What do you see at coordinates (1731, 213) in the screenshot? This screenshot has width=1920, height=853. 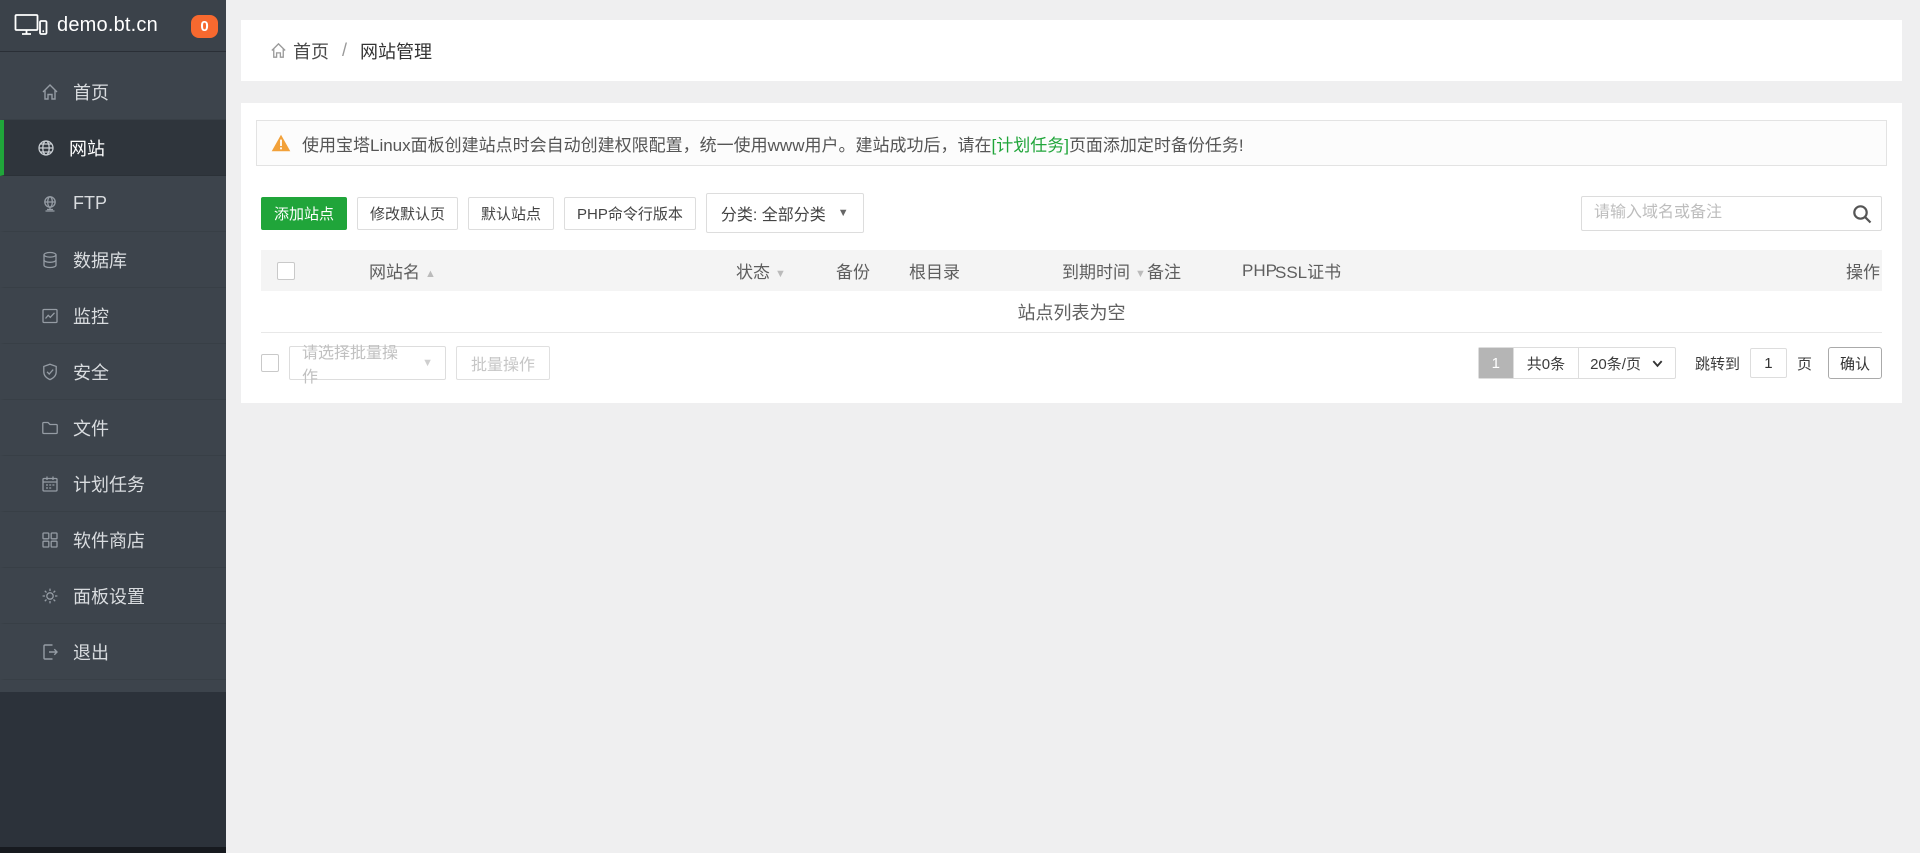 I see `search-input` at bounding box center [1731, 213].